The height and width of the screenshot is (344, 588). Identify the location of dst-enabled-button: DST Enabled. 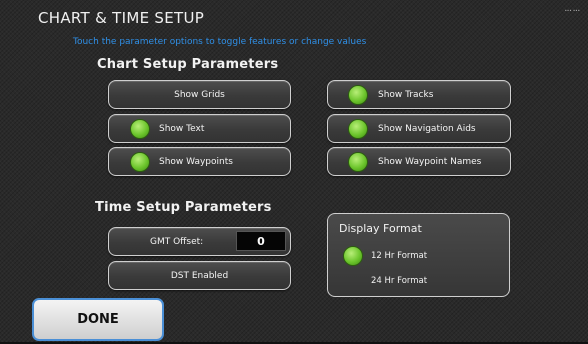
(199, 275).